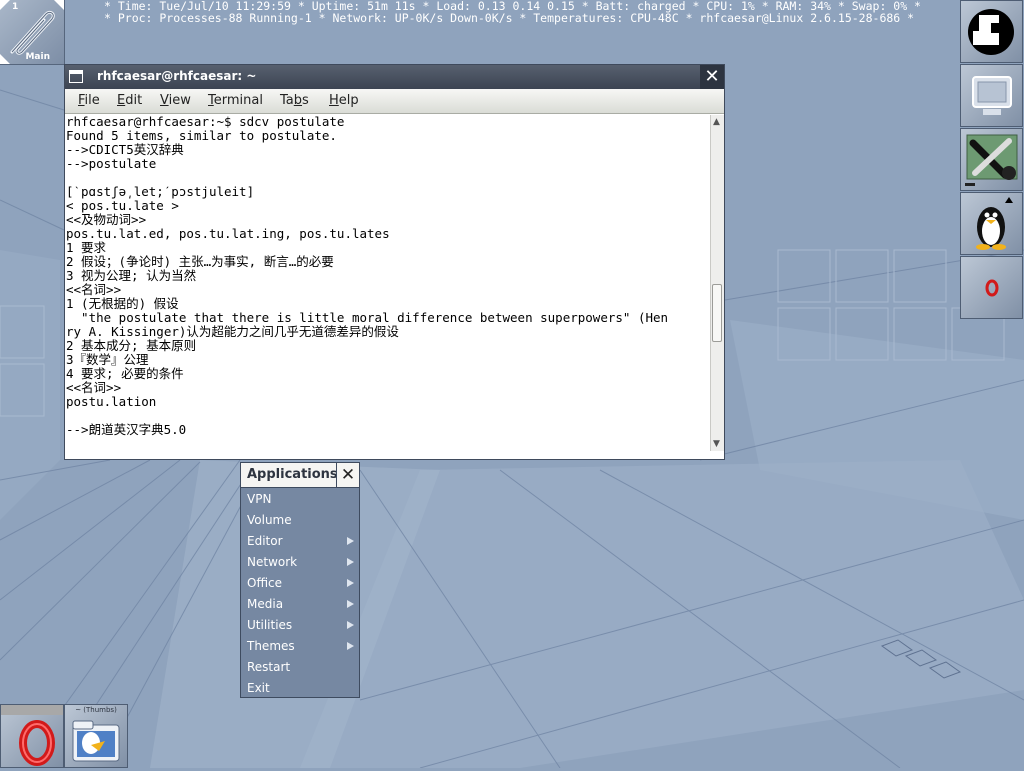 The width and height of the screenshot is (1024, 771). Describe the element at coordinates (300, 667) in the screenshot. I see `menu-item-restart: Restart` at that location.